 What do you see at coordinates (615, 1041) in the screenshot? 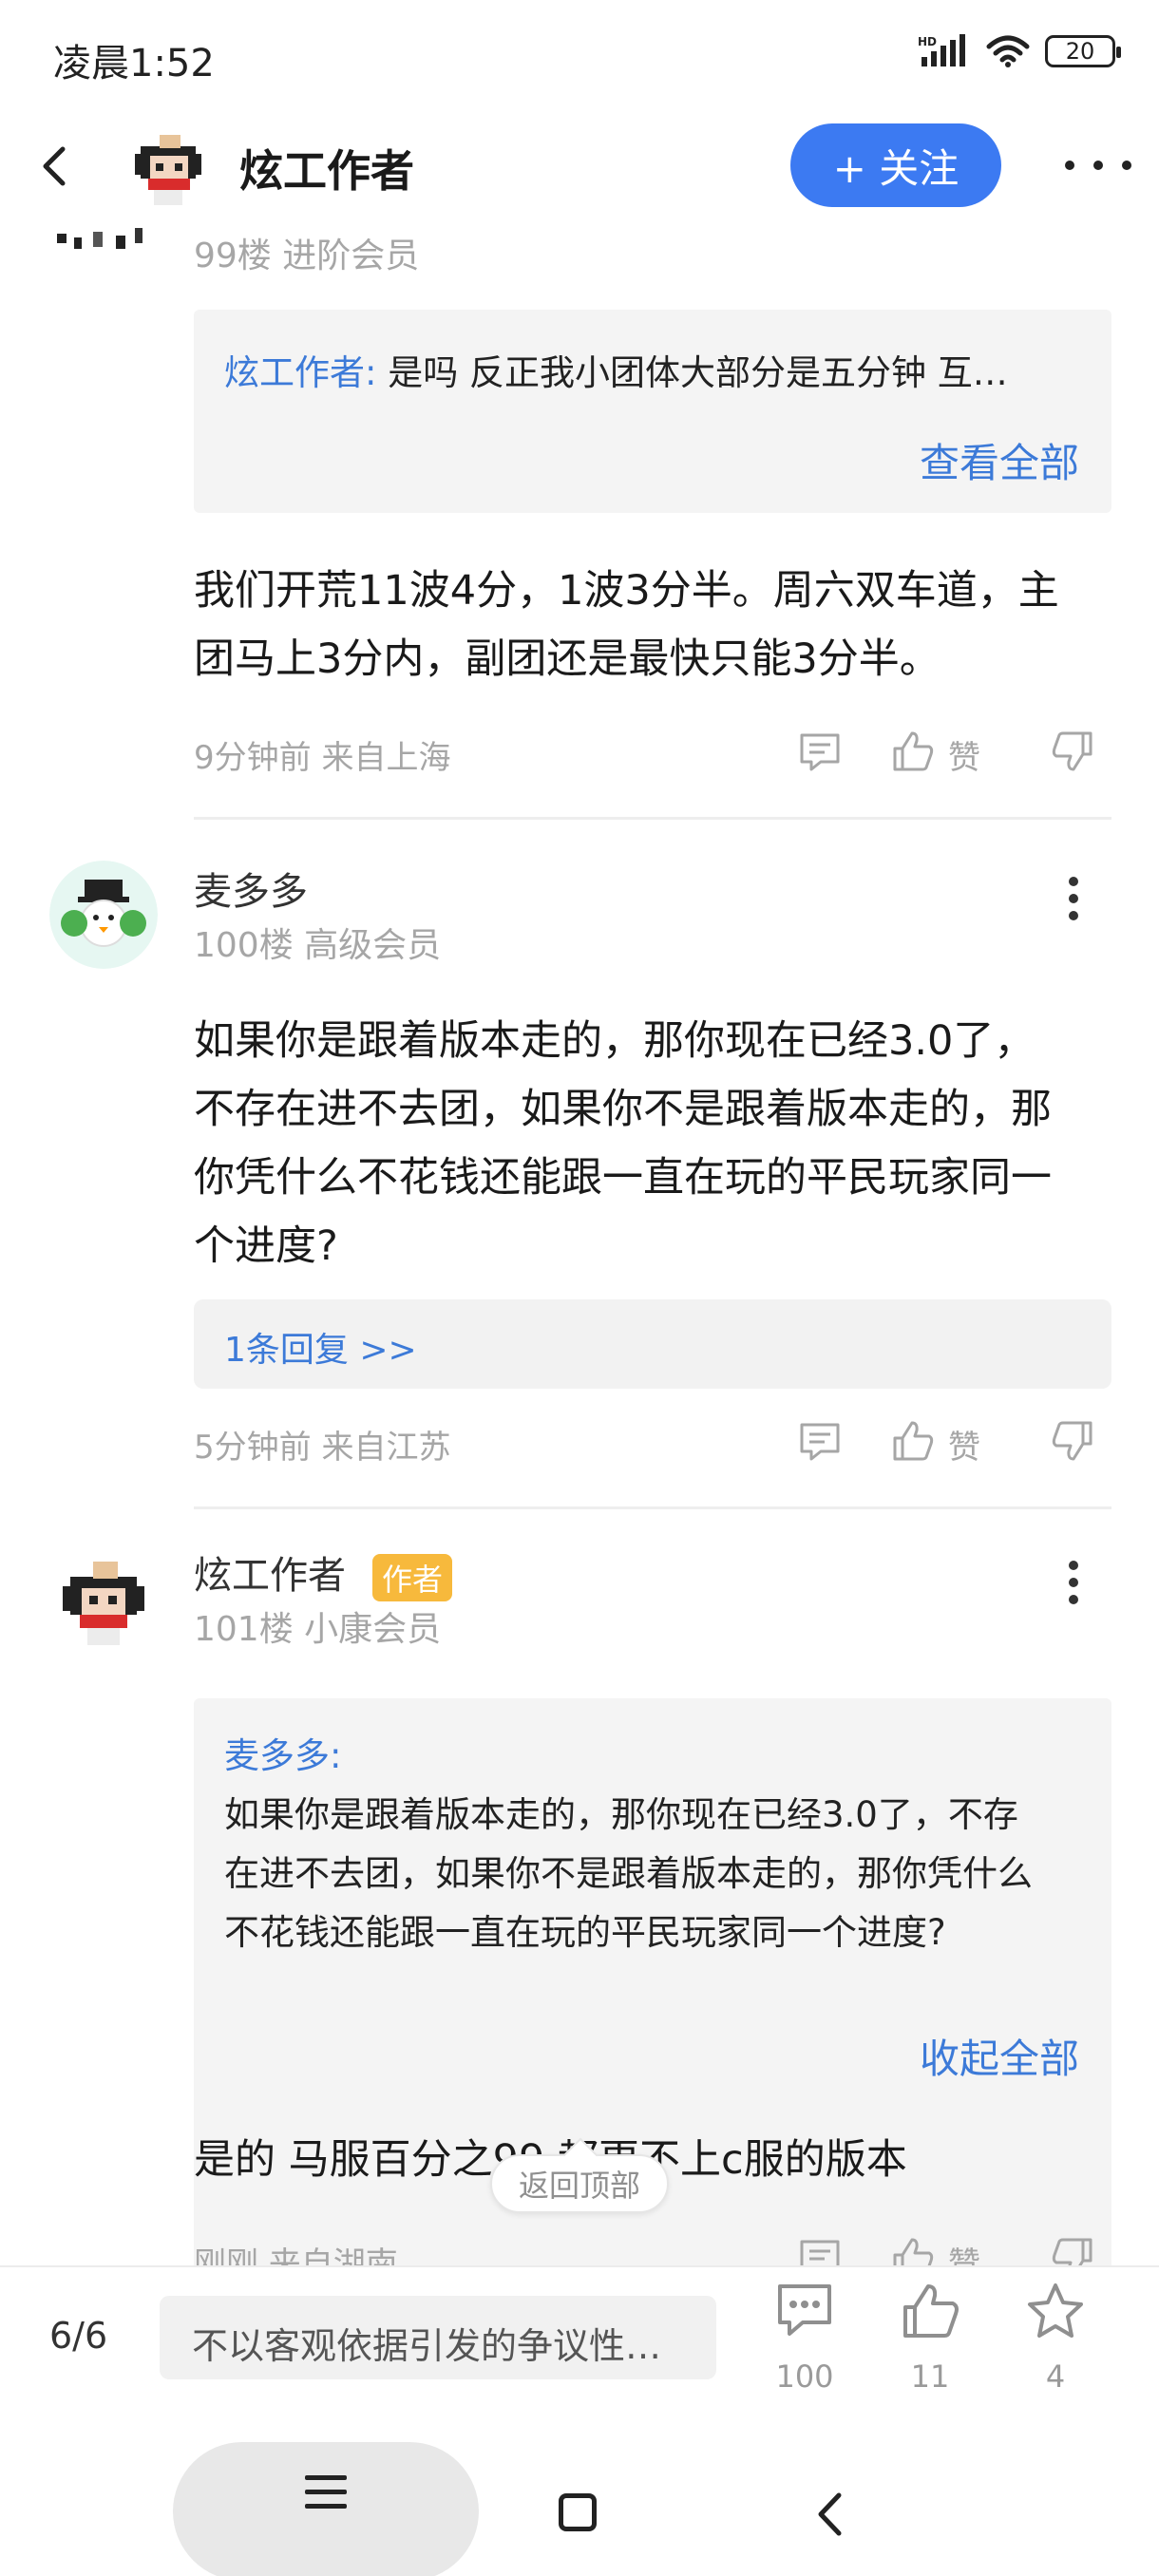
I see `comment-line: 如果你是跟着版本走的，那你现在已经3.0了，` at bounding box center [615, 1041].